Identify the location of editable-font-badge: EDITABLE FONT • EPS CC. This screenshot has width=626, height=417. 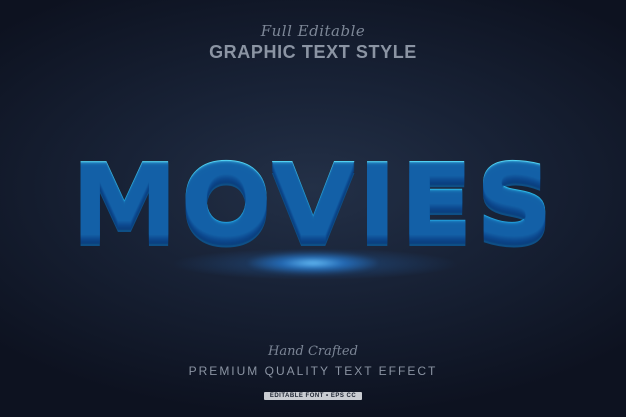
(313, 396).